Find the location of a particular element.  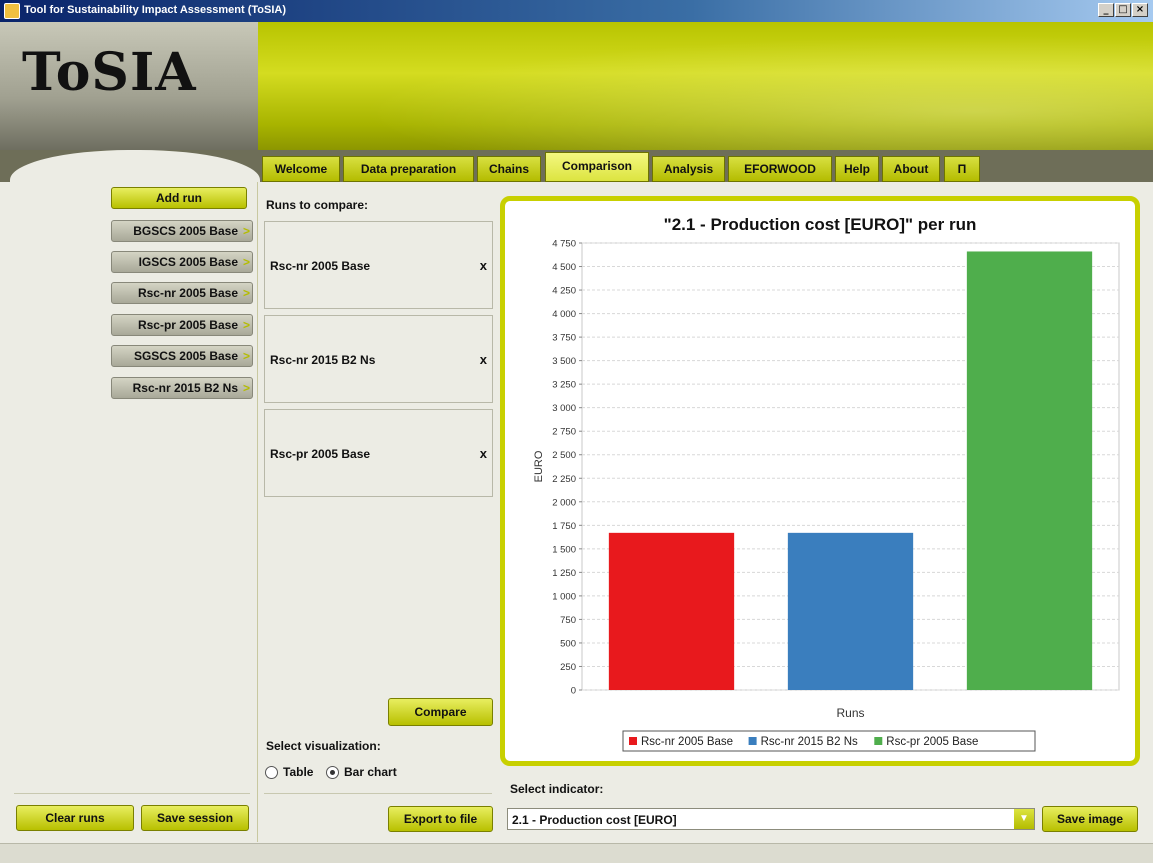

y-tick-label: 3 500 is located at coordinates (564, 361).